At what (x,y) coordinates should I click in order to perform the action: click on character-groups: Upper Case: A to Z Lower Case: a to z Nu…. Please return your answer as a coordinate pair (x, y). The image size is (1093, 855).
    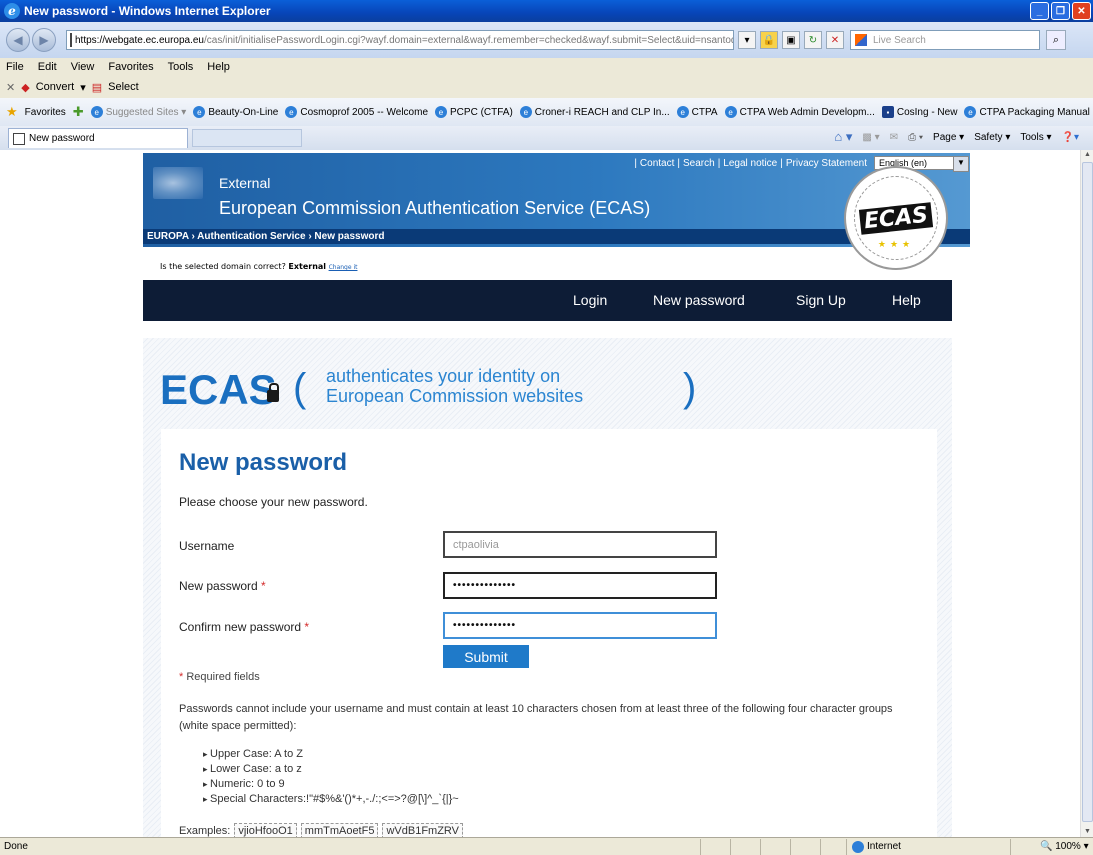
    Looking at the image, I should click on (331, 777).